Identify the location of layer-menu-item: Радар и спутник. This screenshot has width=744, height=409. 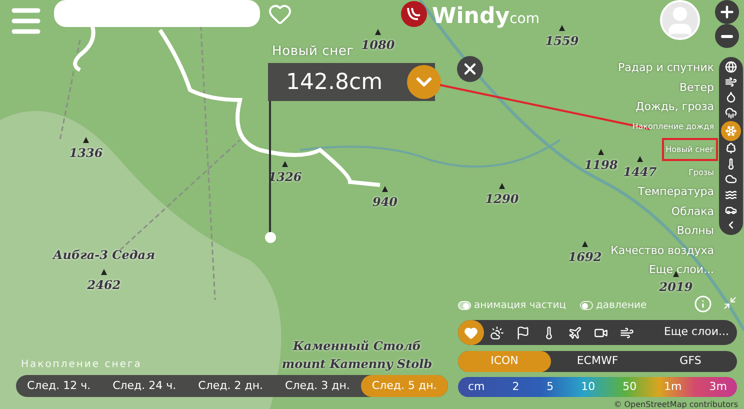
(666, 68).